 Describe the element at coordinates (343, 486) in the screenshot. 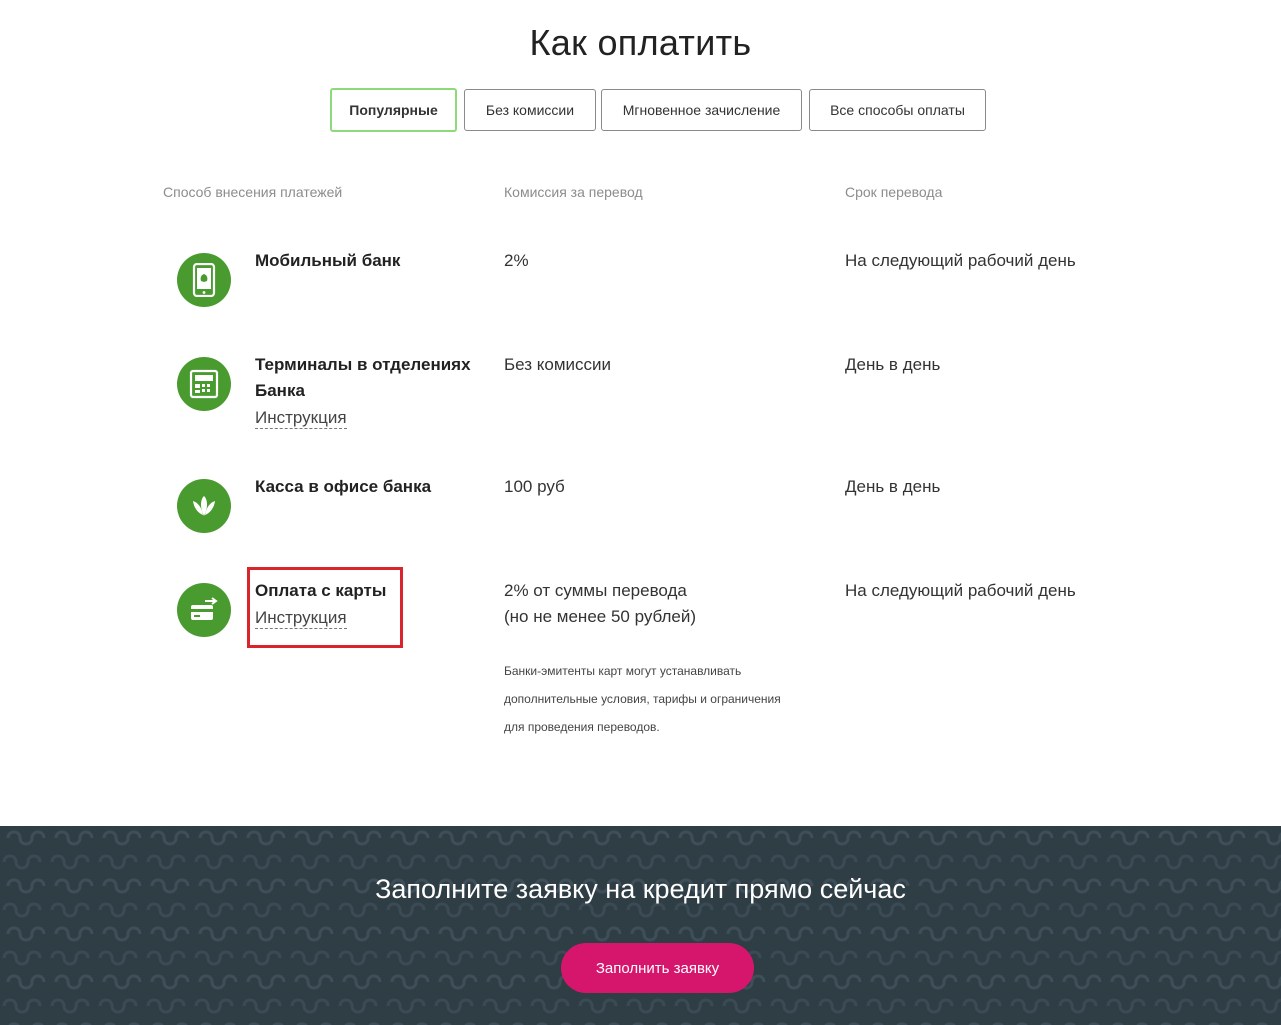

I see `method-name: Касса в офисе банка` at that location.